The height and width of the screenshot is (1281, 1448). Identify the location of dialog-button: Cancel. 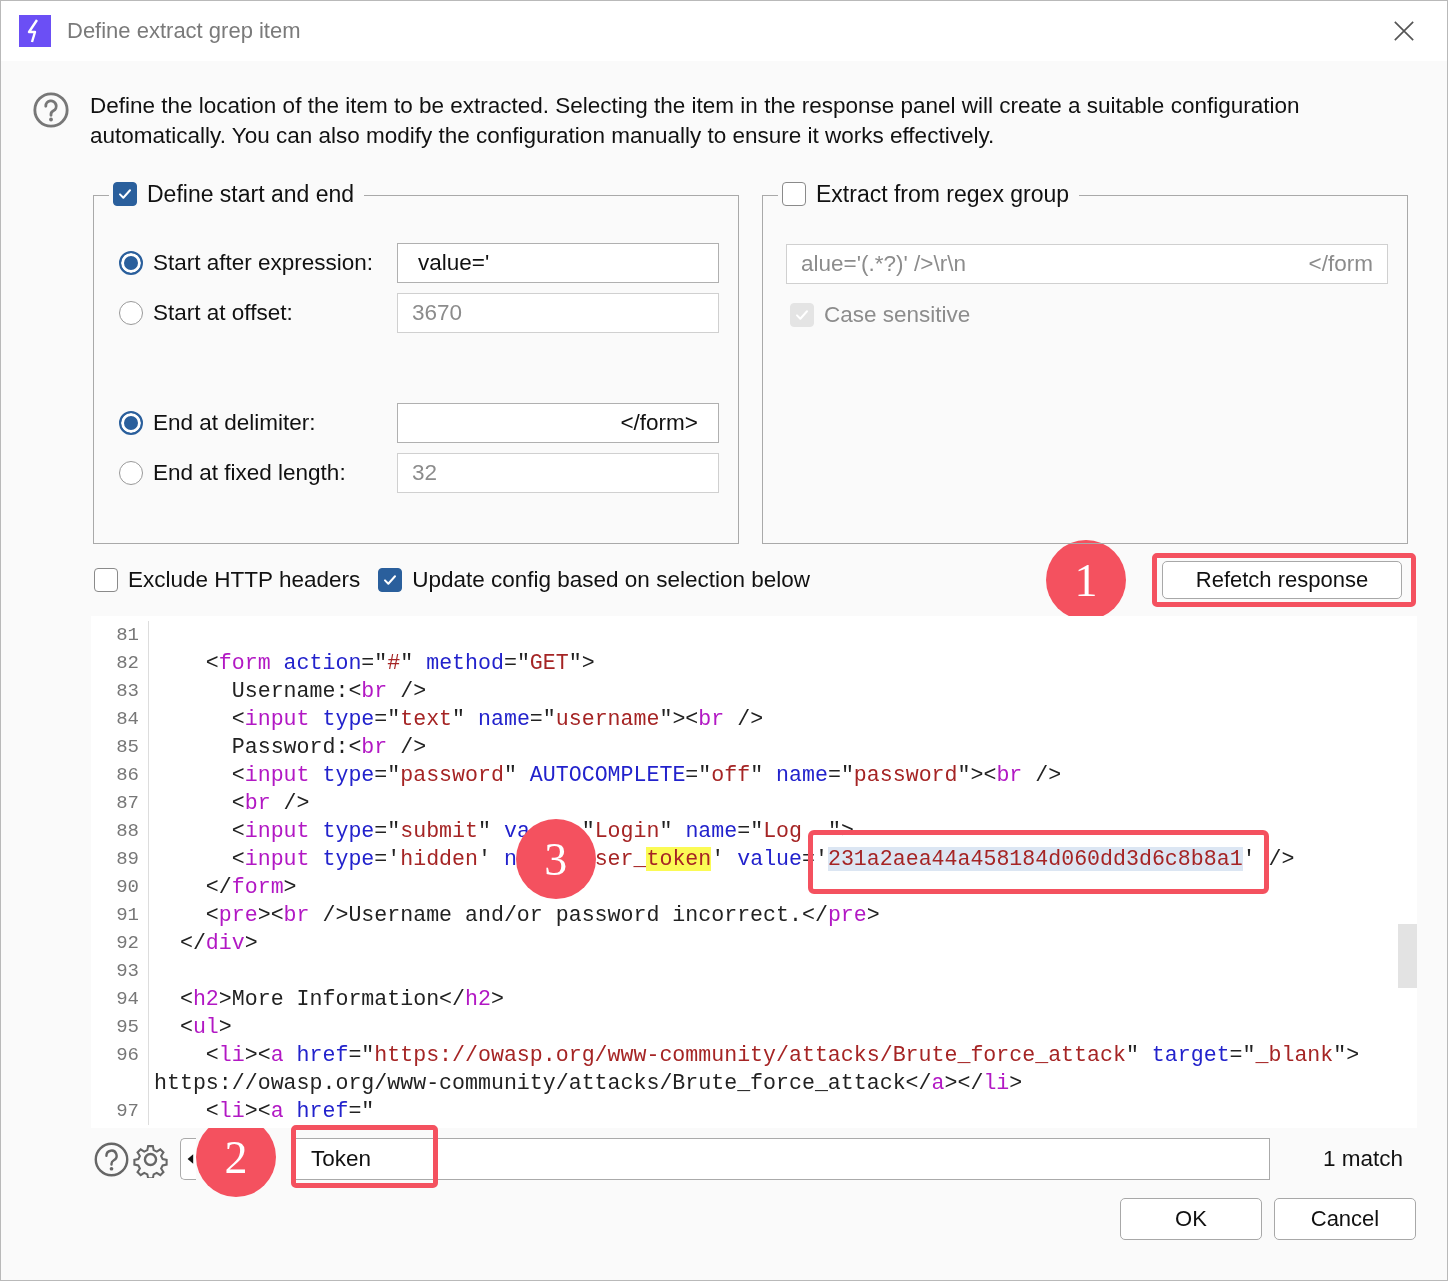
(1345, 1219).